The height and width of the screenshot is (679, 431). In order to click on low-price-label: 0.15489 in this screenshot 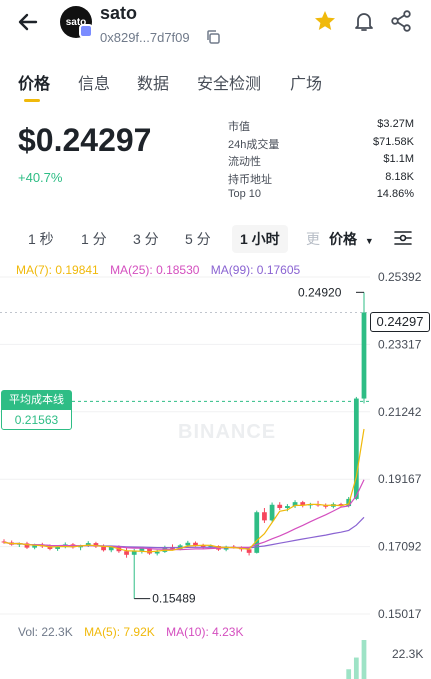, I will do `click(174, 599)`.